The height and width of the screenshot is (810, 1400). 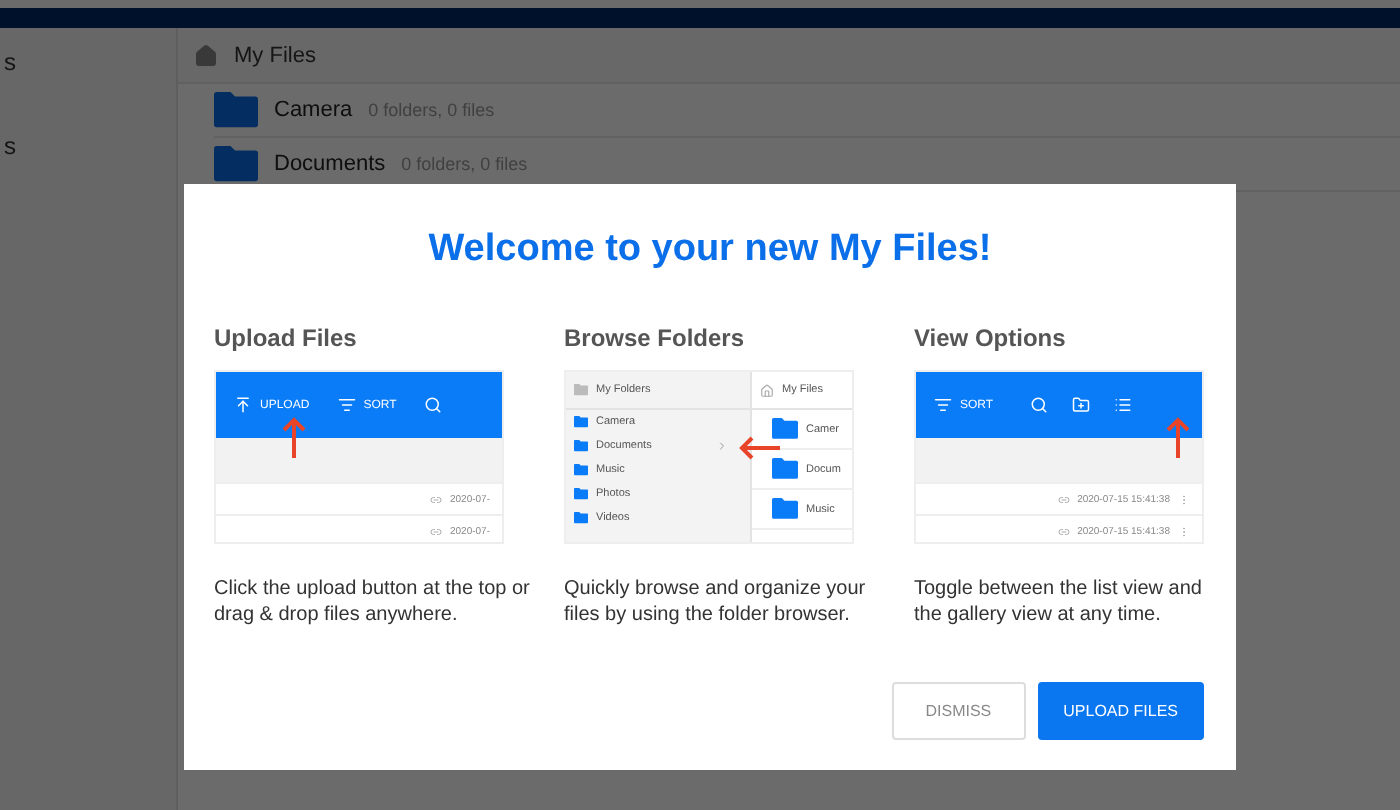 I want to click on section-heading: View Options, so click(x=991, y=338).